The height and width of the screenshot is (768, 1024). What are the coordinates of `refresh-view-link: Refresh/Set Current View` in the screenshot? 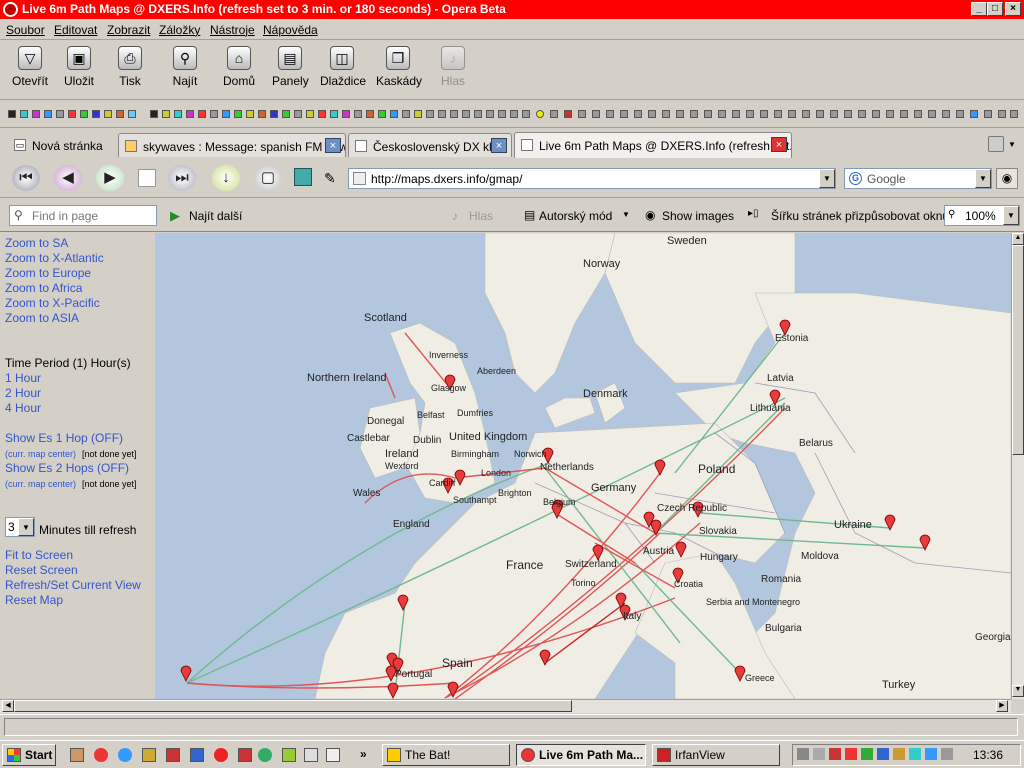 It's located at (73, 585).